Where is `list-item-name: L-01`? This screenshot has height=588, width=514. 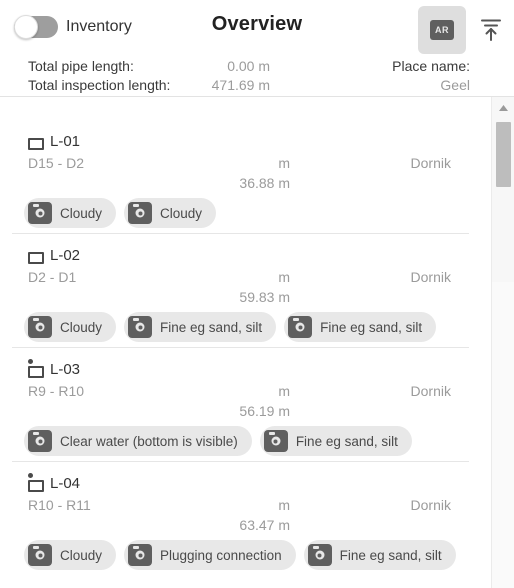 list-item-name: L-01 is located at coordinates (65, 141).